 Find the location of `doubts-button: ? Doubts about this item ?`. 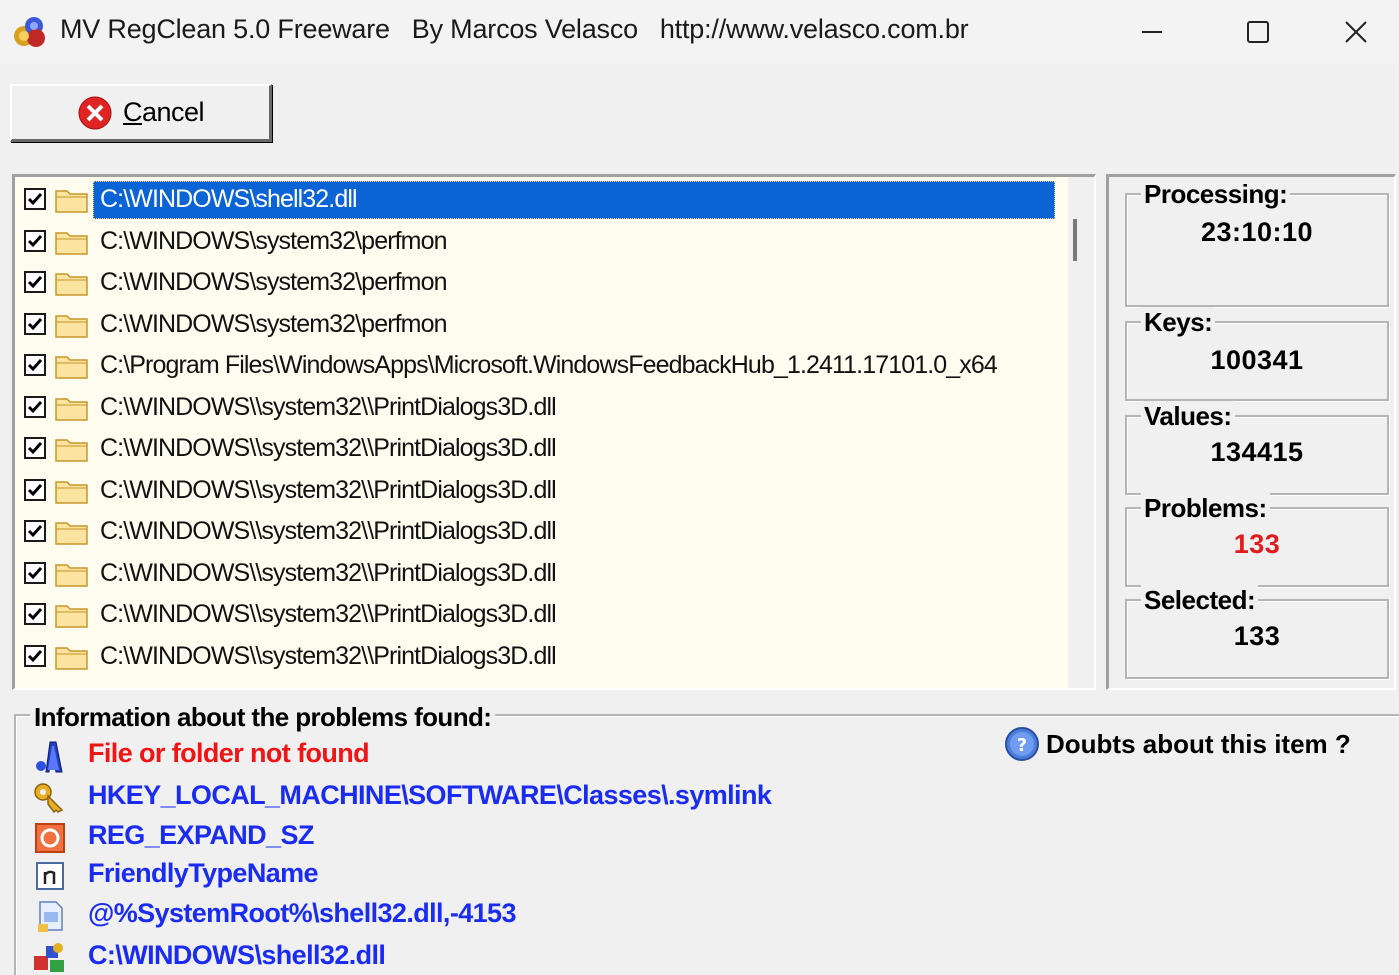

doubts-button: ? Doubts about this item ? is located at coordinates (1177, 744).